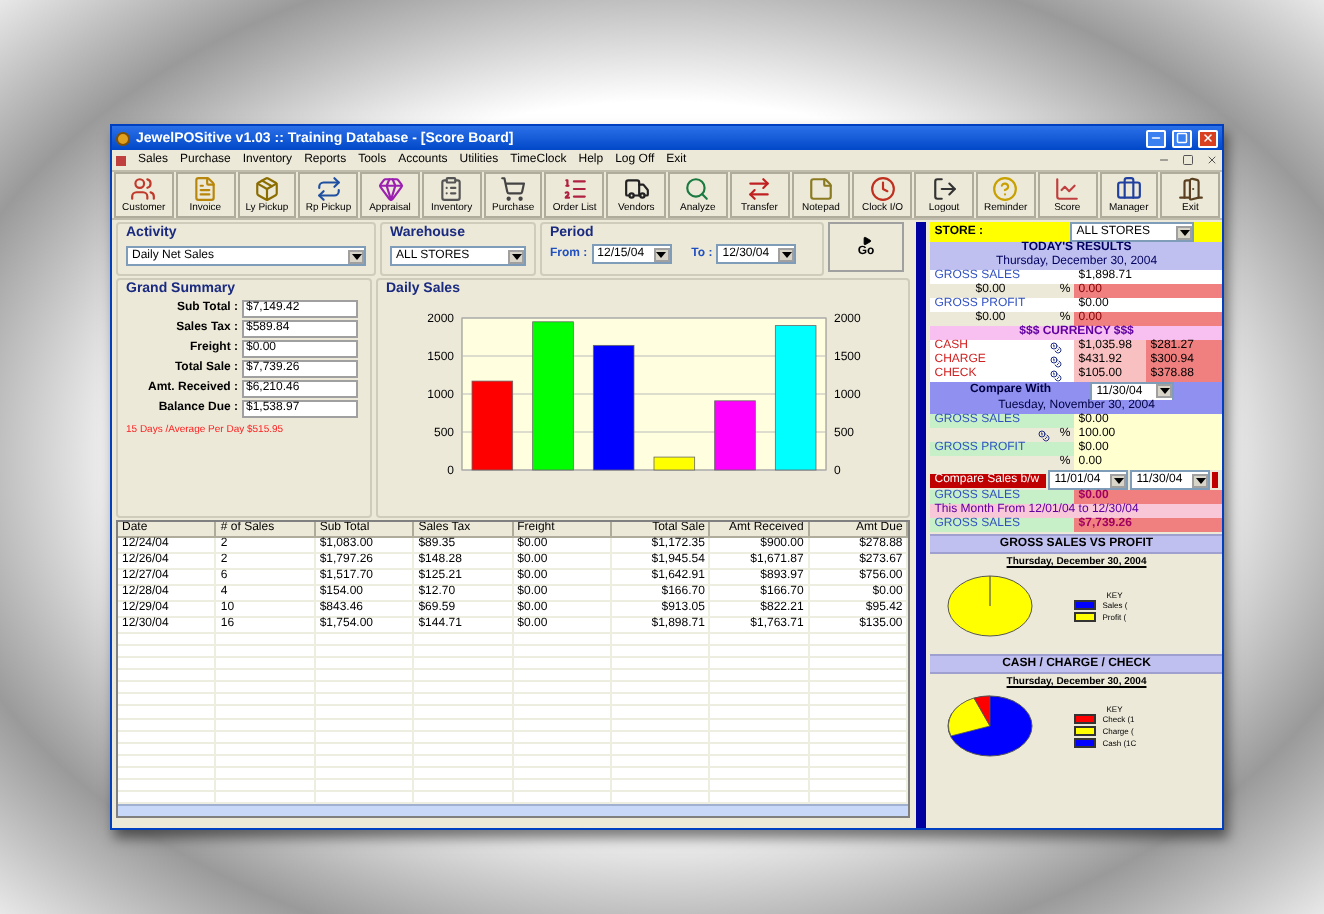  I want to click on menu-app-icon, so click(121, 160).